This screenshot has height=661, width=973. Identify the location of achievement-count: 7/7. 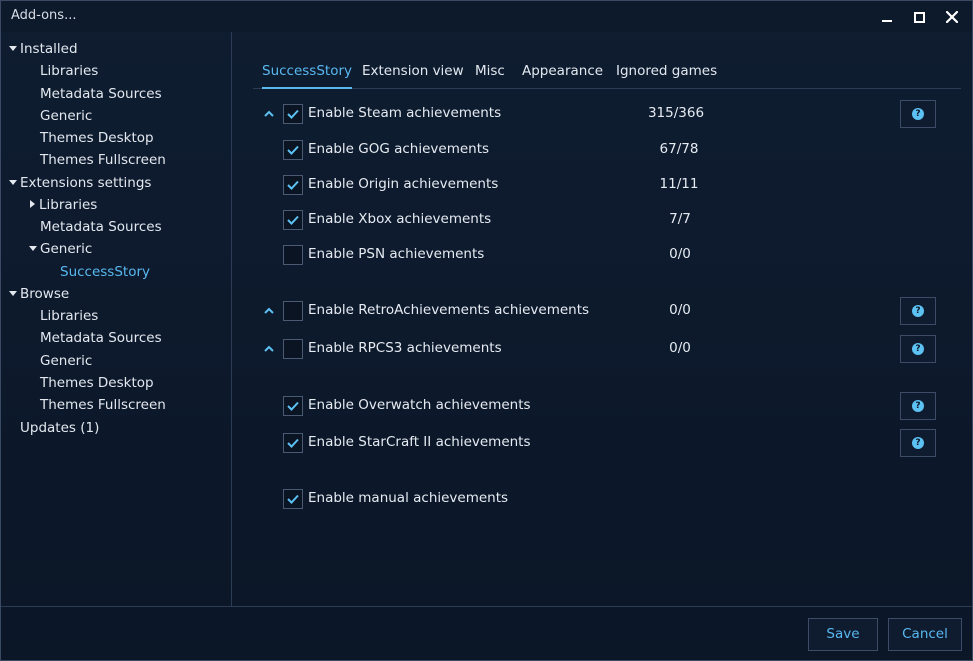
(680, 219).